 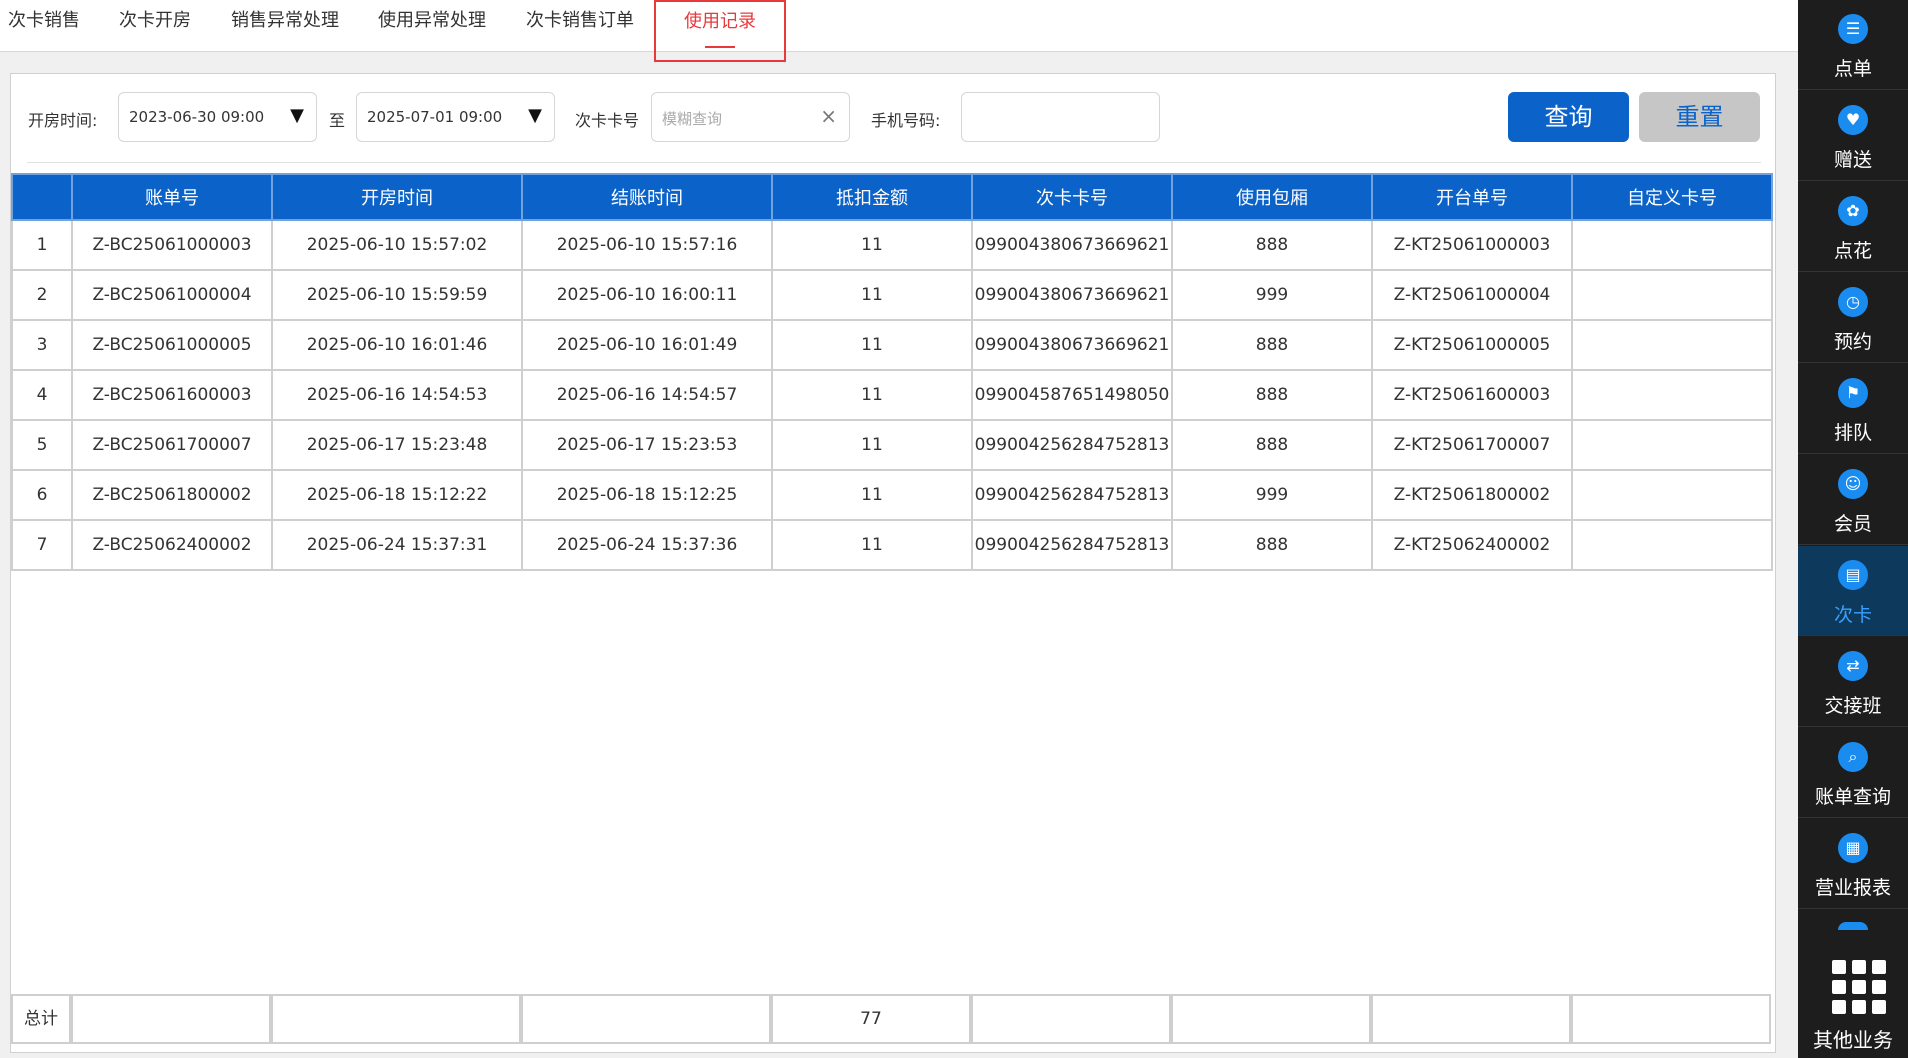 I want to click on active-tab-indicator, so click(x=720, y=47).